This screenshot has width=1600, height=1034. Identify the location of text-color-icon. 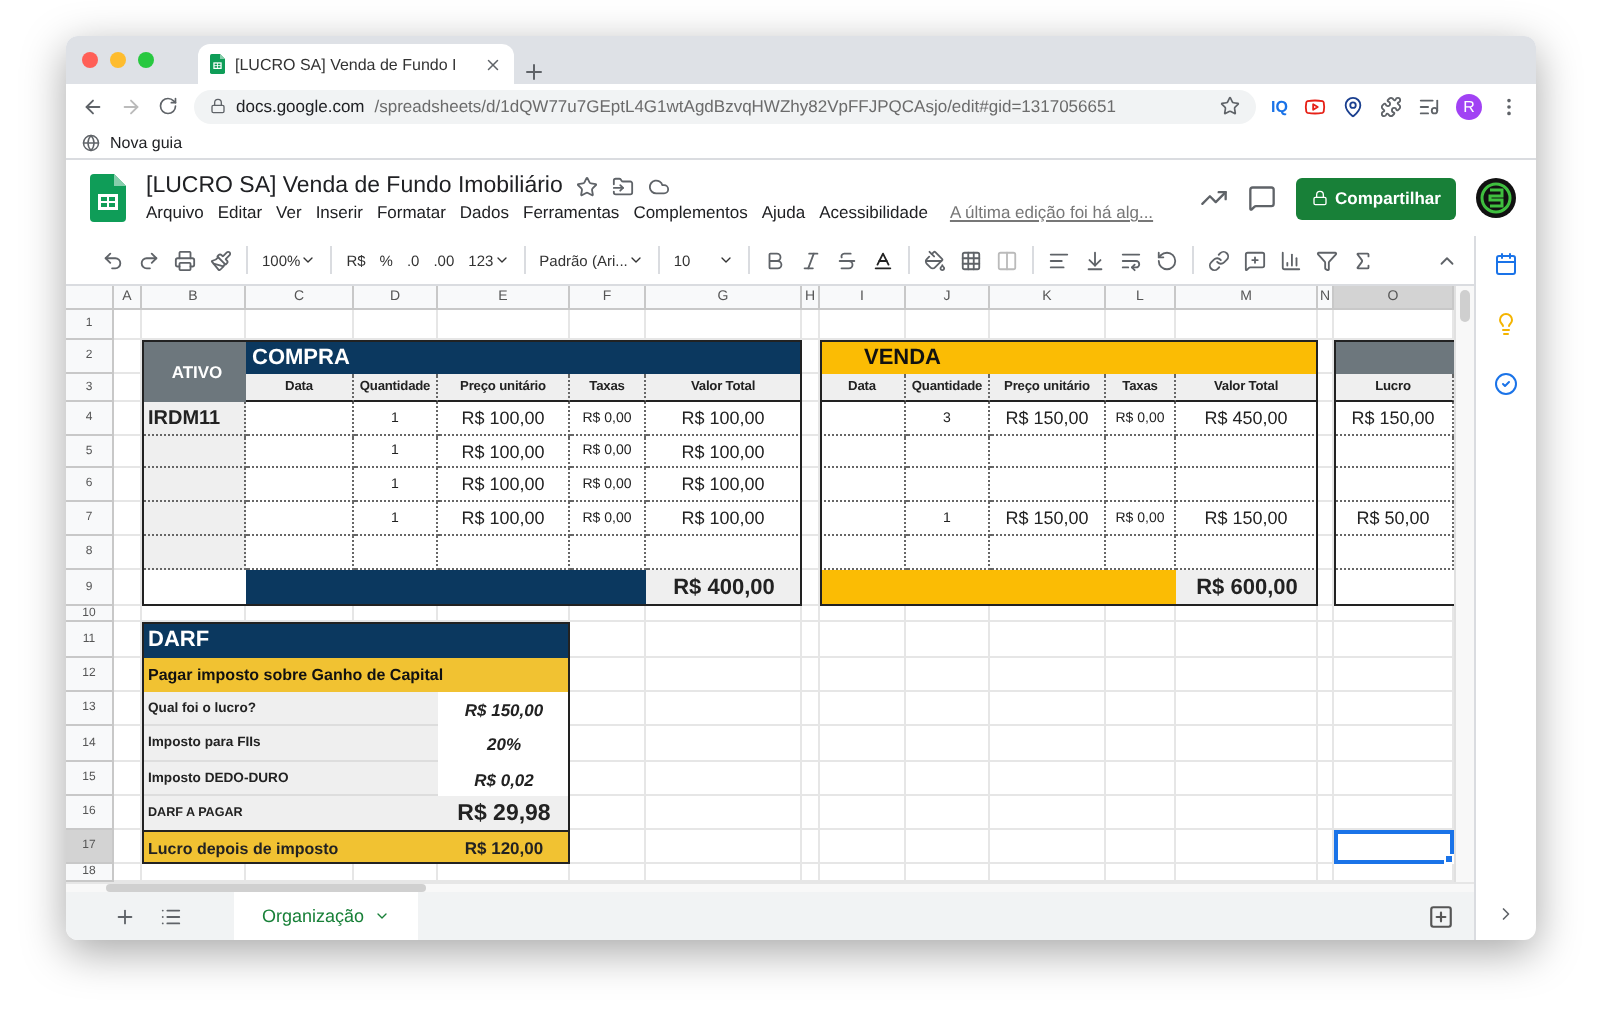
(882, 260).